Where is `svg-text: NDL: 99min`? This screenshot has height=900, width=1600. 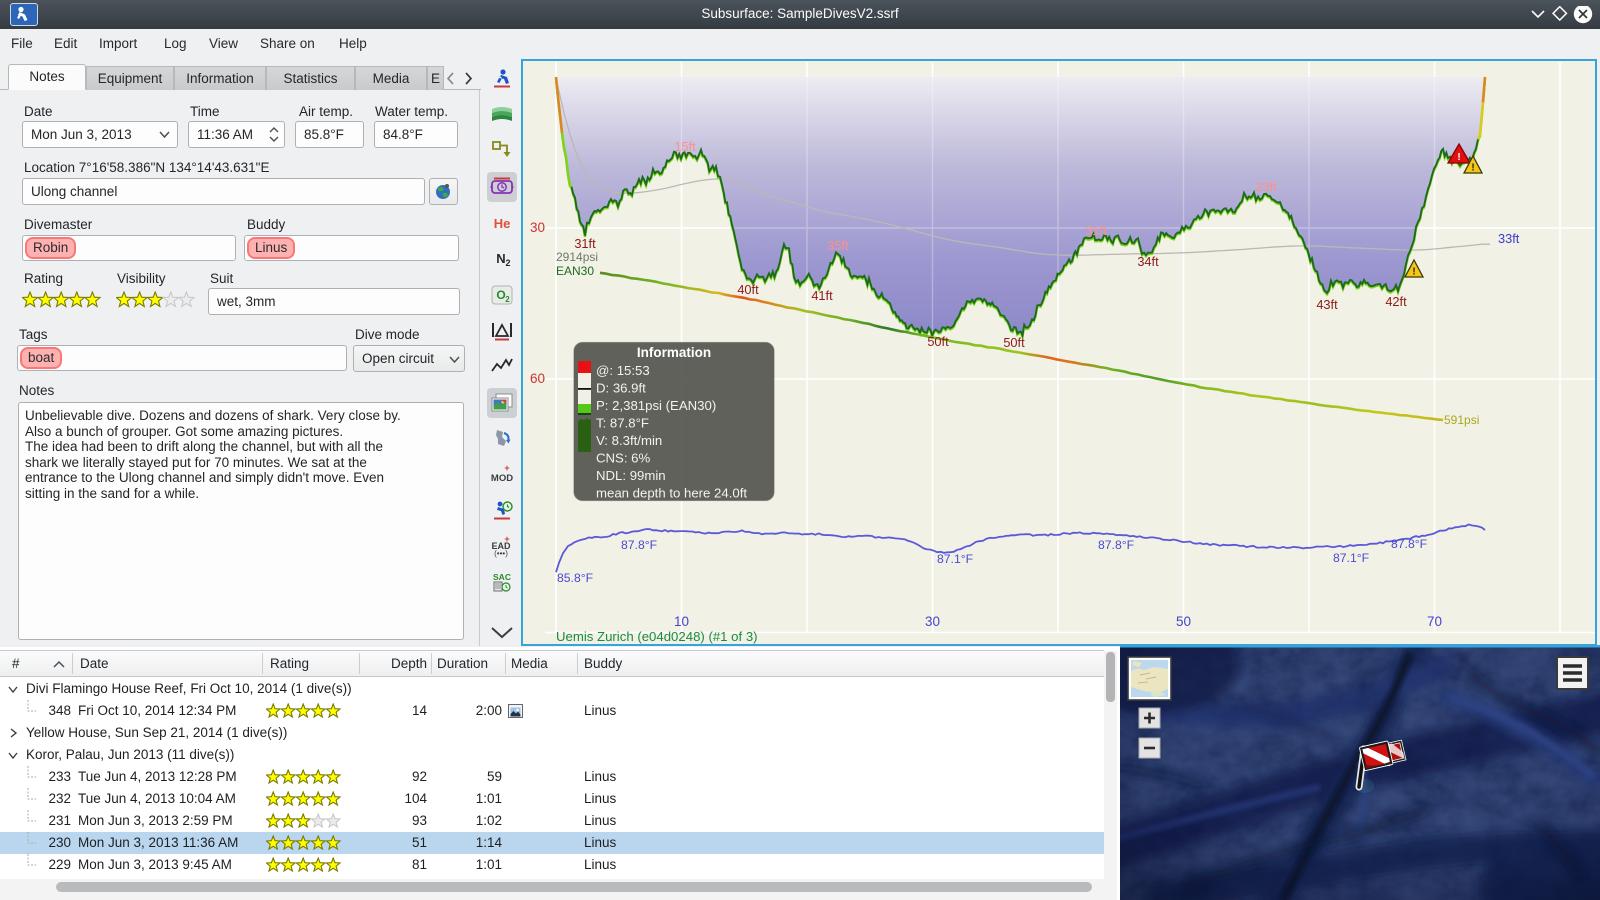
svg-text: NDL: 99min is located at coordinates (631, 475).